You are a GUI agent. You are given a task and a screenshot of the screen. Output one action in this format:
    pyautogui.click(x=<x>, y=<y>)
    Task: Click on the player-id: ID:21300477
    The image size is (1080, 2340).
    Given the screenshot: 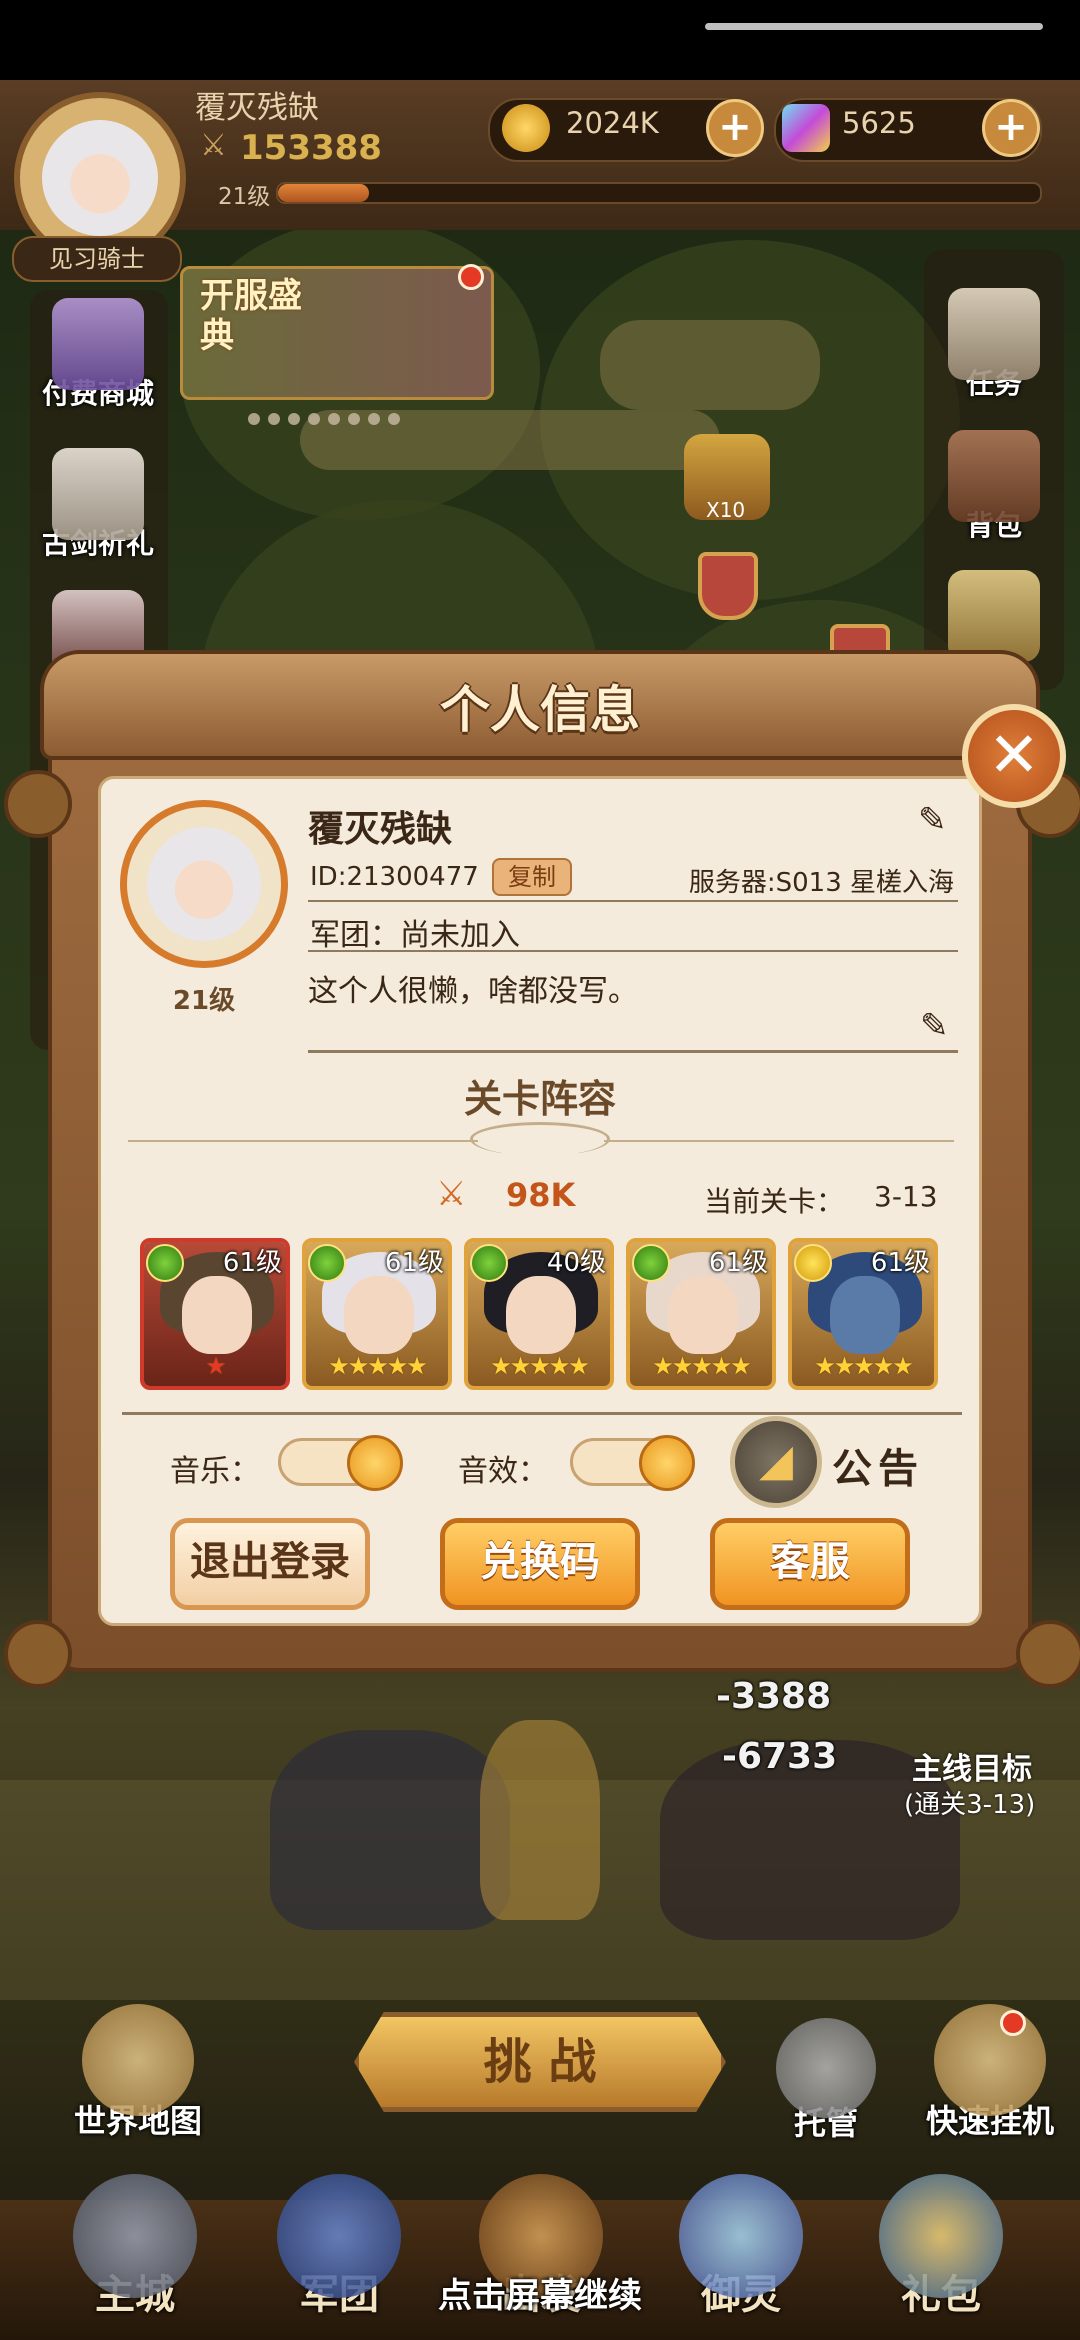 What is the action you would take?
    pyautogui.click(x=394, y=877)
    